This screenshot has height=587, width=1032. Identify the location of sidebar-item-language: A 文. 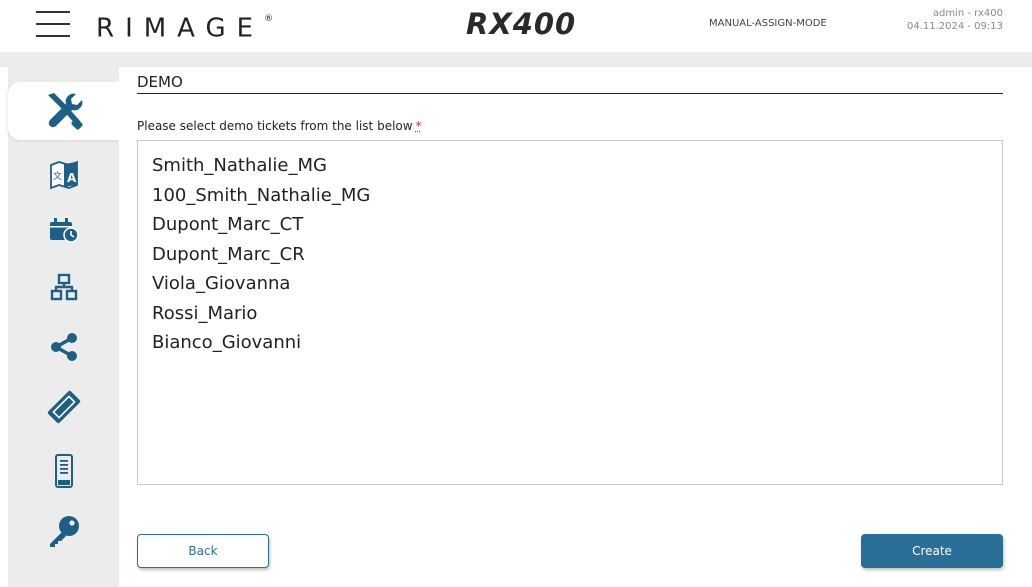
(63, 175).